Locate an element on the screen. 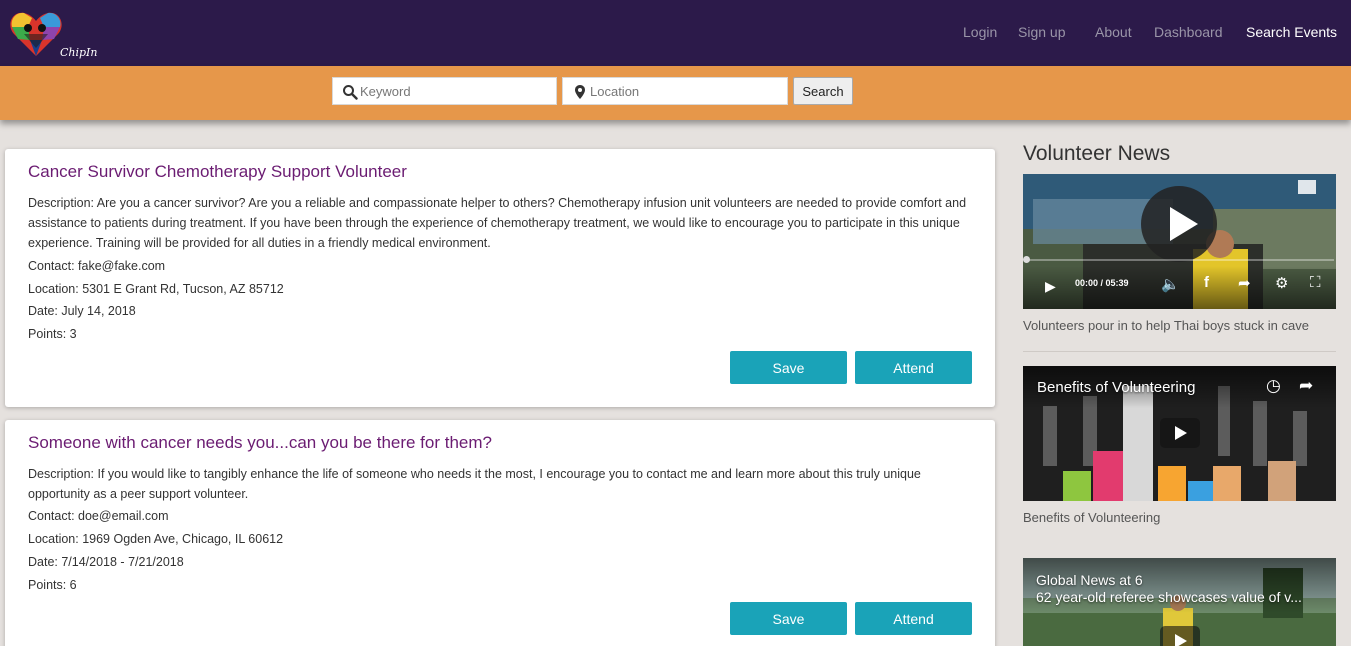 This screenshot has height=646, width=1351. event-contact: Contact: fake@fake.com is located at coordinates (97, 266).